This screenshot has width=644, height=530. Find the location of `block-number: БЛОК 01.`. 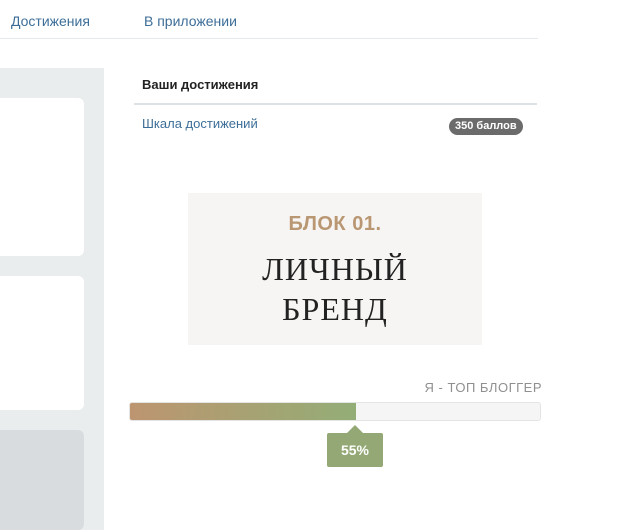

block-number: БЛОК 01. is located at coordinates (335, 224).